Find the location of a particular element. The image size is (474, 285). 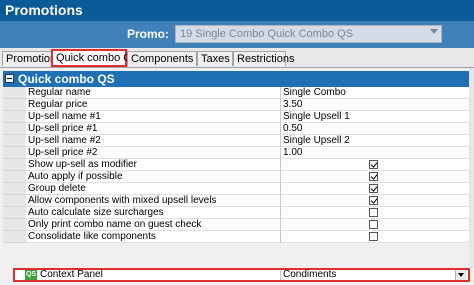

promo-select: 19 Single Combo Quick Combo QS is located at coordinates (308, 34).